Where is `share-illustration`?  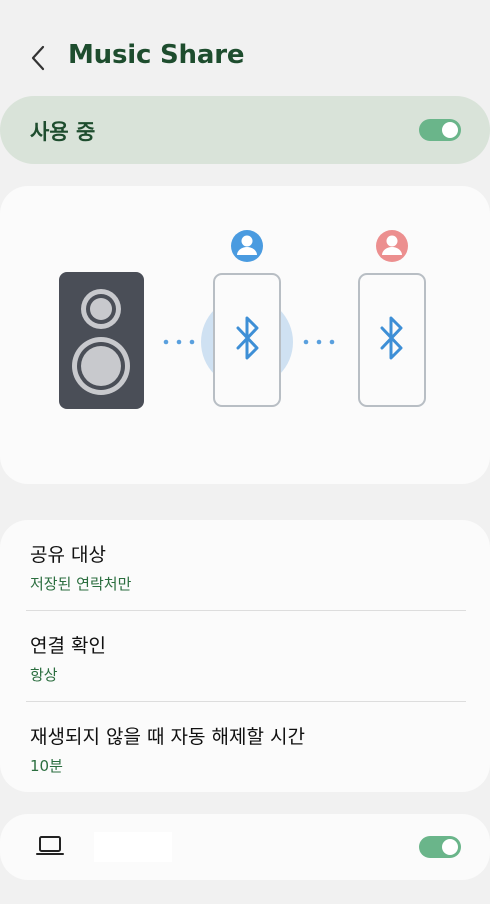
share-illustration is located at coordinates (242, 319).